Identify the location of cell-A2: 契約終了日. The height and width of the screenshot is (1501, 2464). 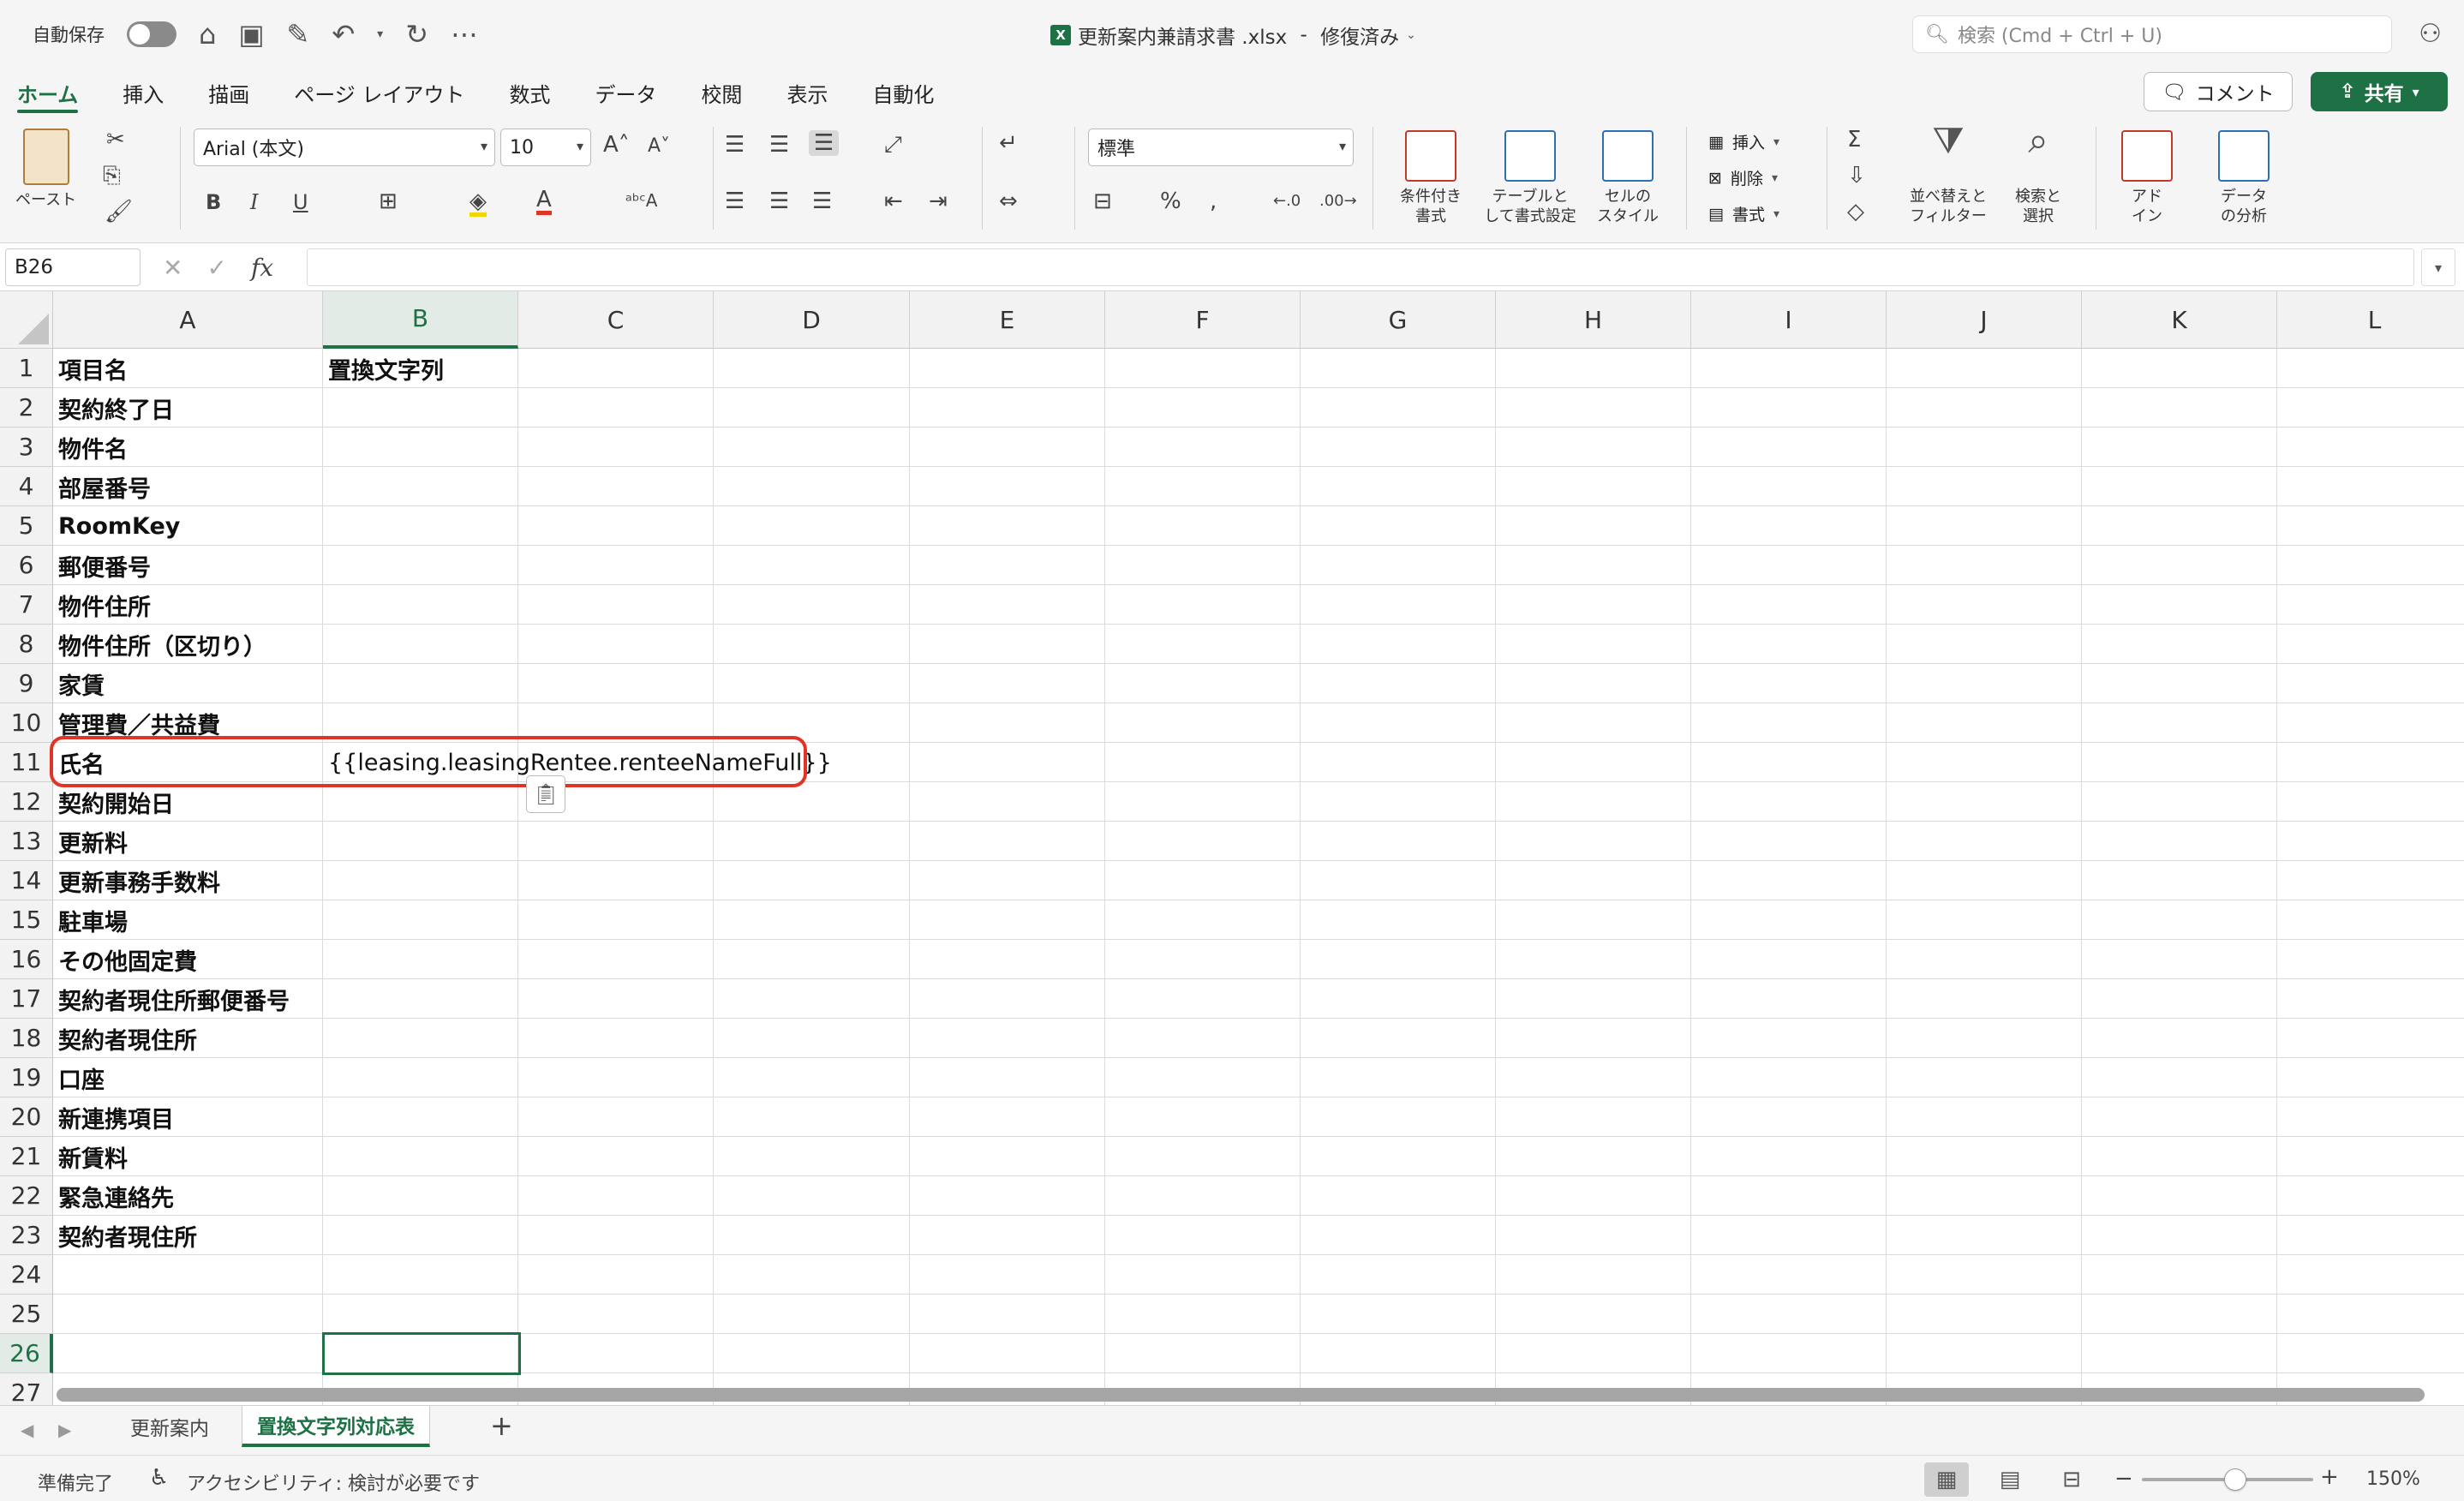
(114, 408).